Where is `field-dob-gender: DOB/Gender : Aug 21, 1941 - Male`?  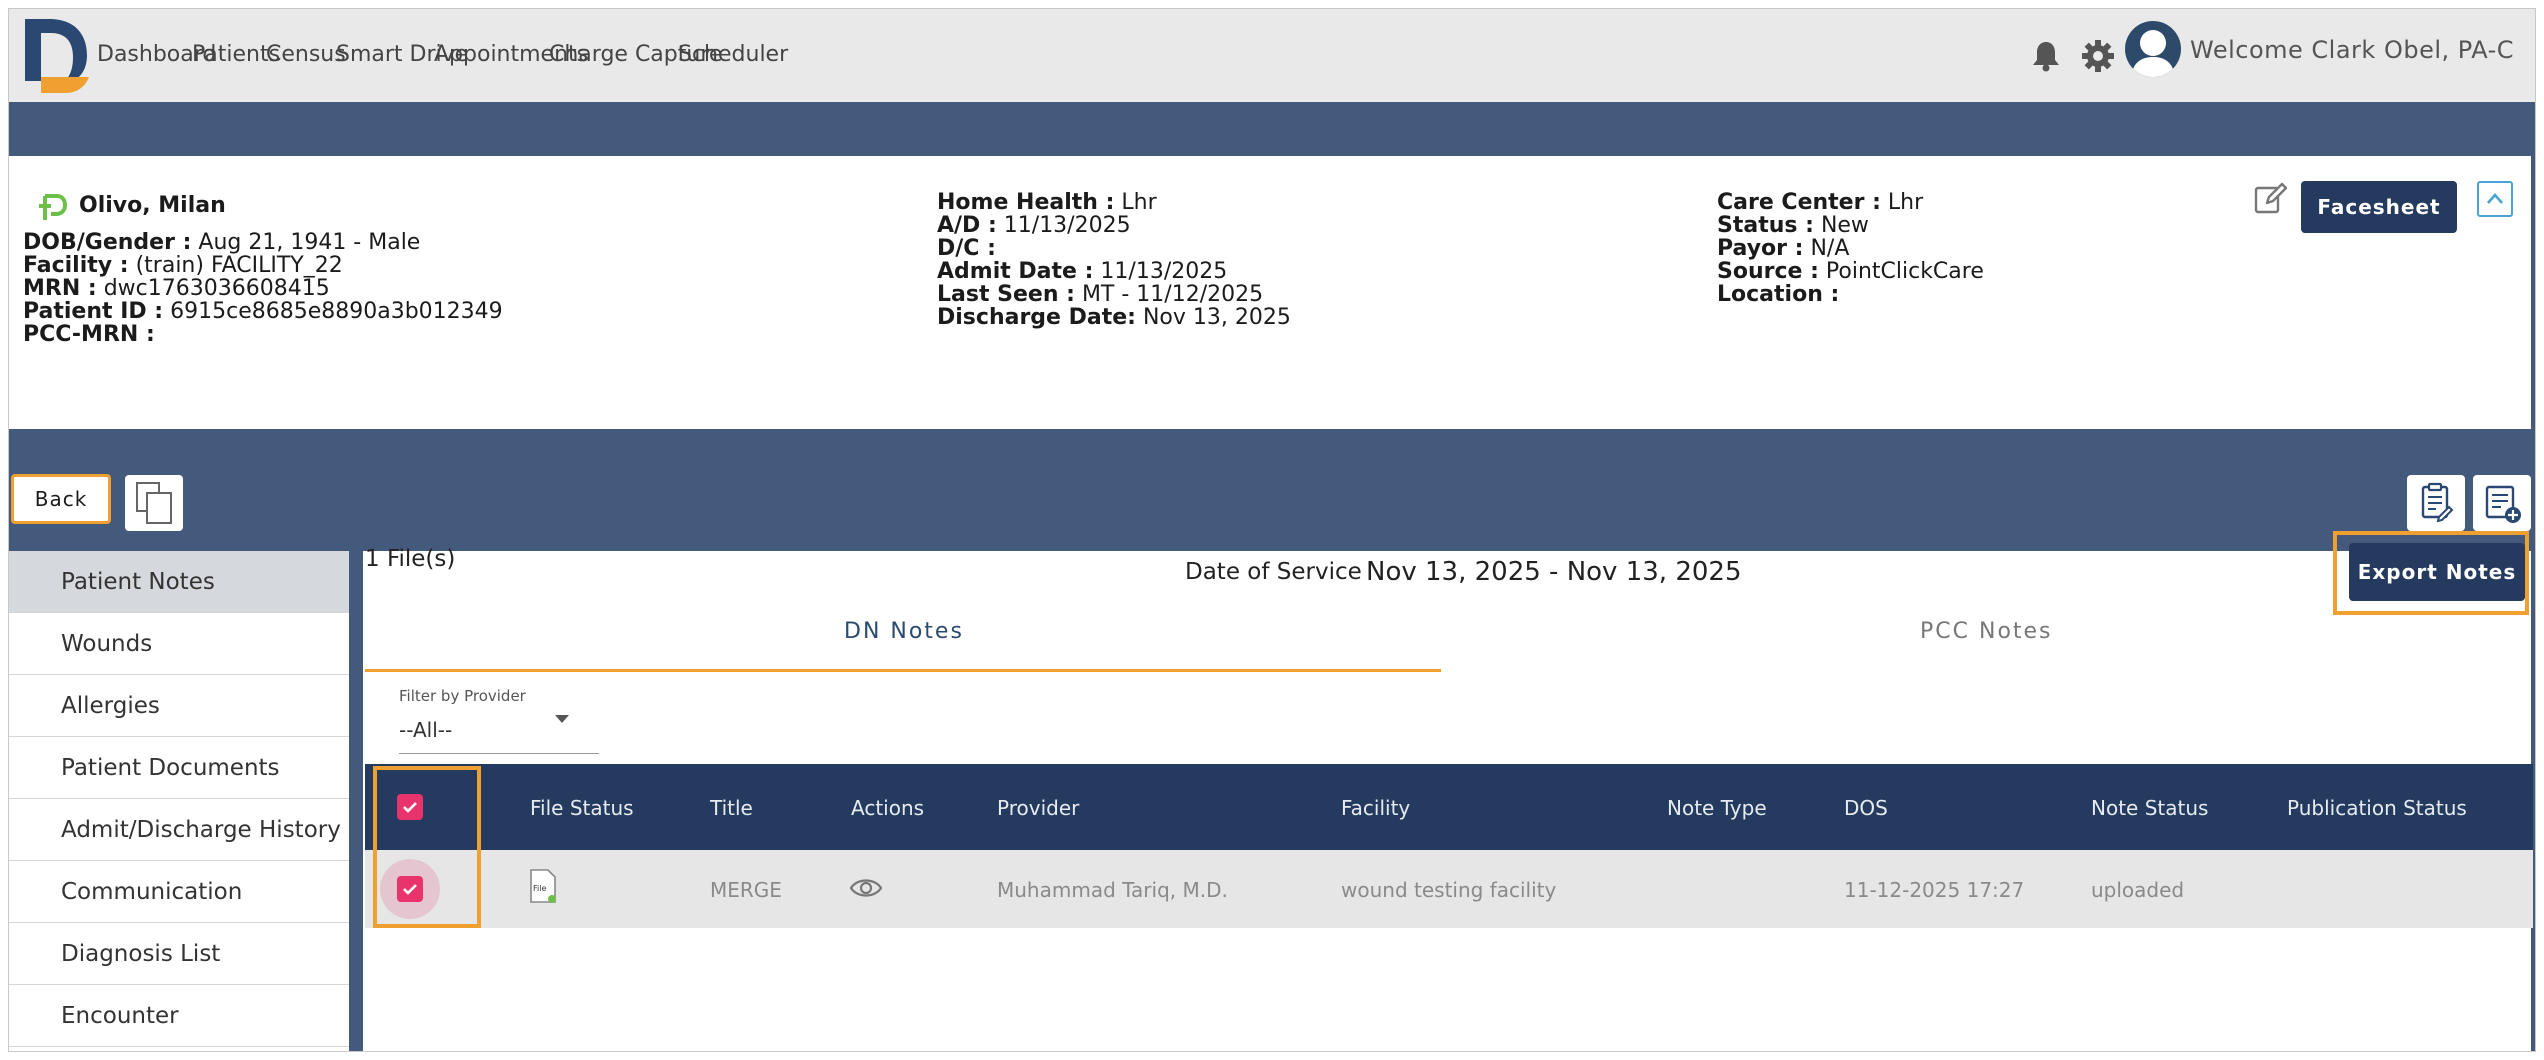
field-dob-gender: DOB/Gender : Aug 21, 1941 - Male is located at coordinates (222, 242).